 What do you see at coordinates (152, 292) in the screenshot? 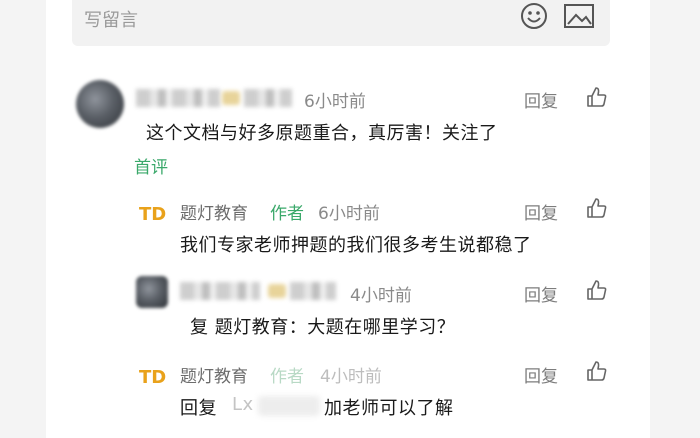
I see `reply-user-avatar` at bounding box center [152, 292].